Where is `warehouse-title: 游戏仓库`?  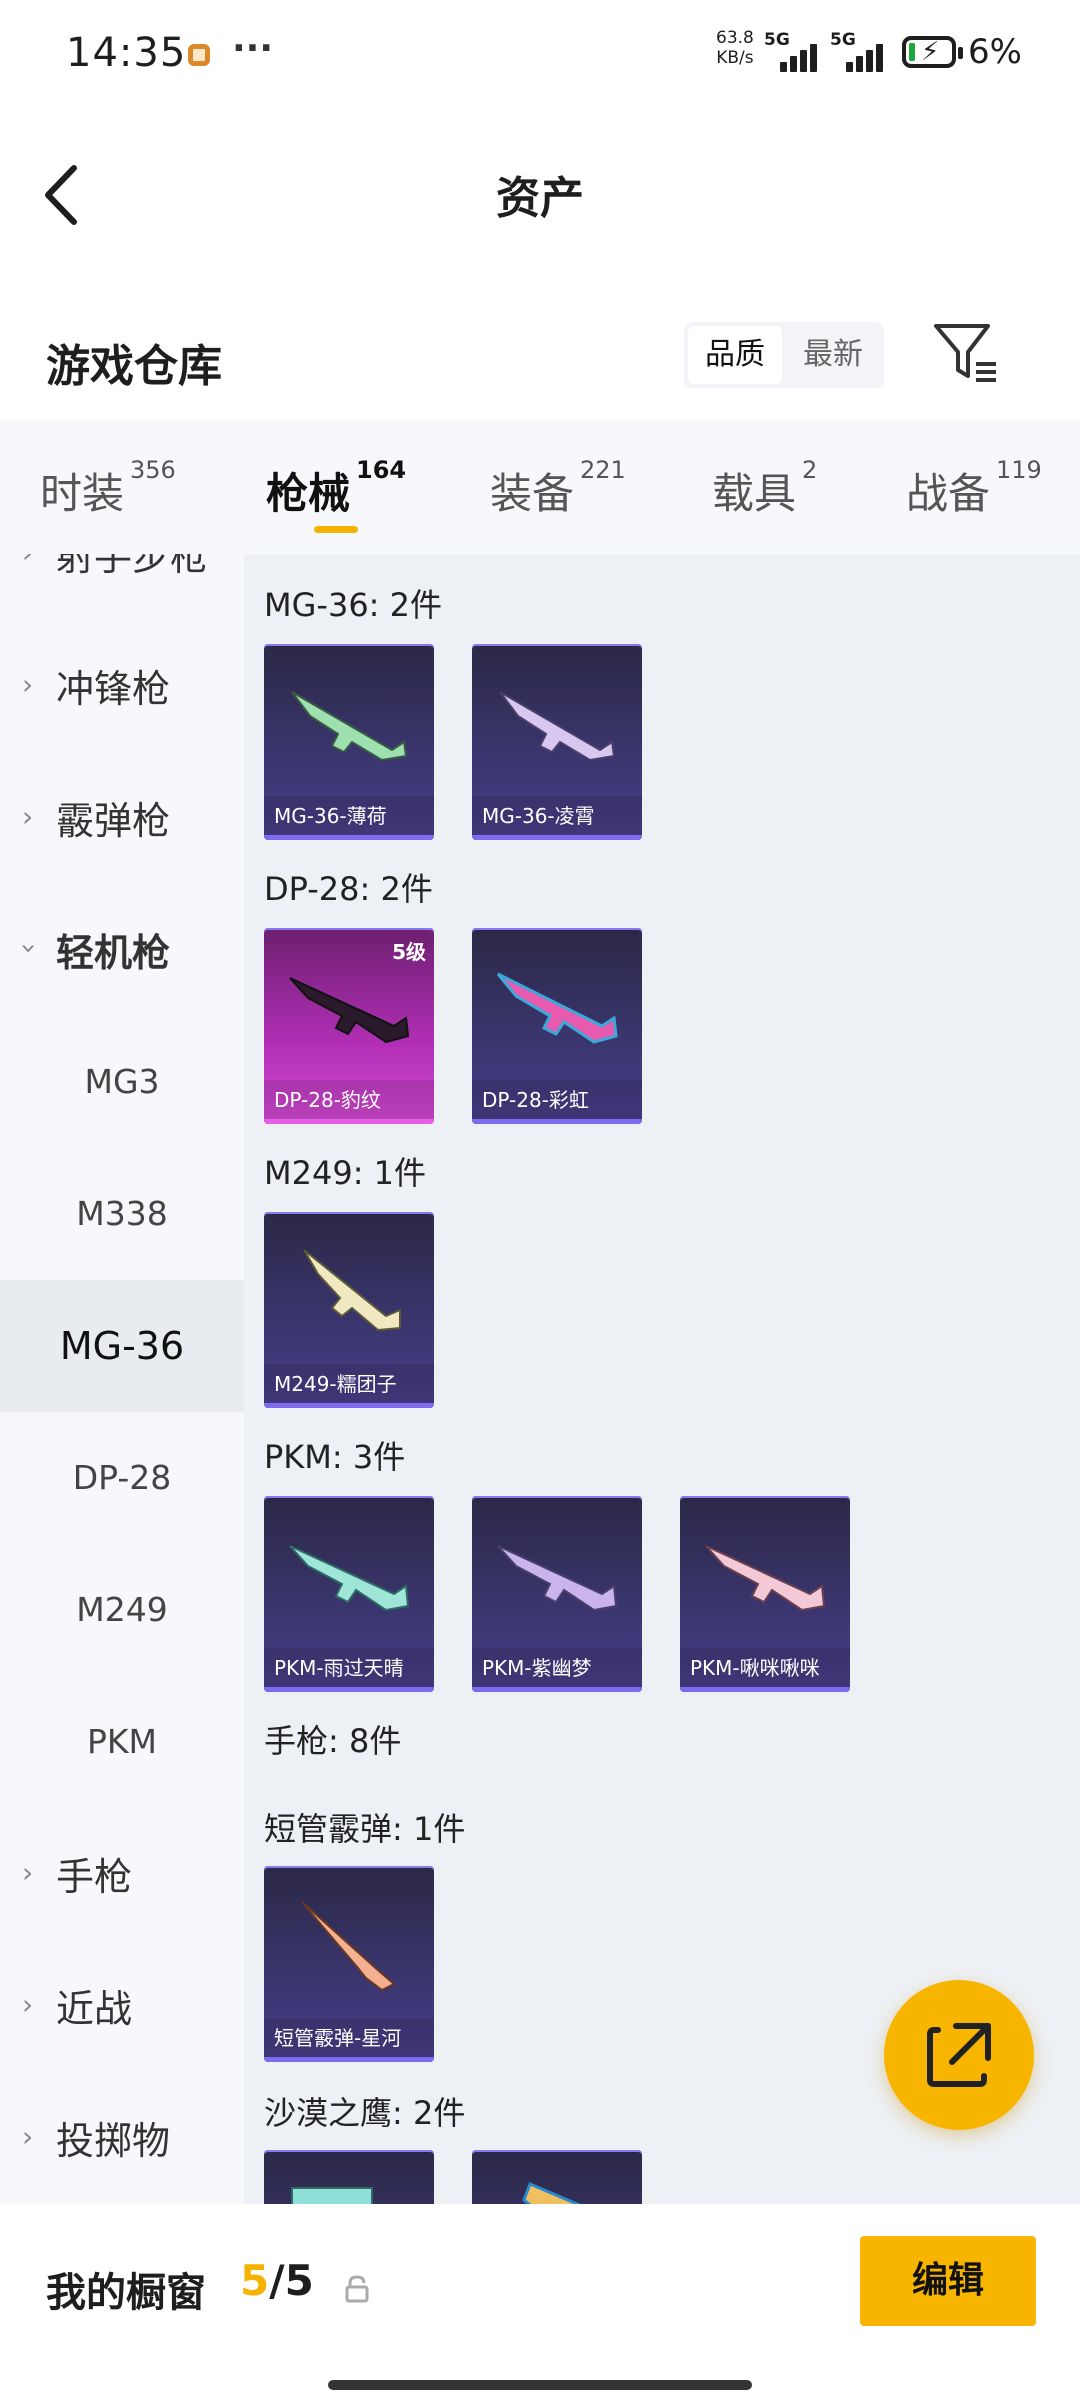
warehouse-title: 游戏仓库 is located at coordinates (134, 366).